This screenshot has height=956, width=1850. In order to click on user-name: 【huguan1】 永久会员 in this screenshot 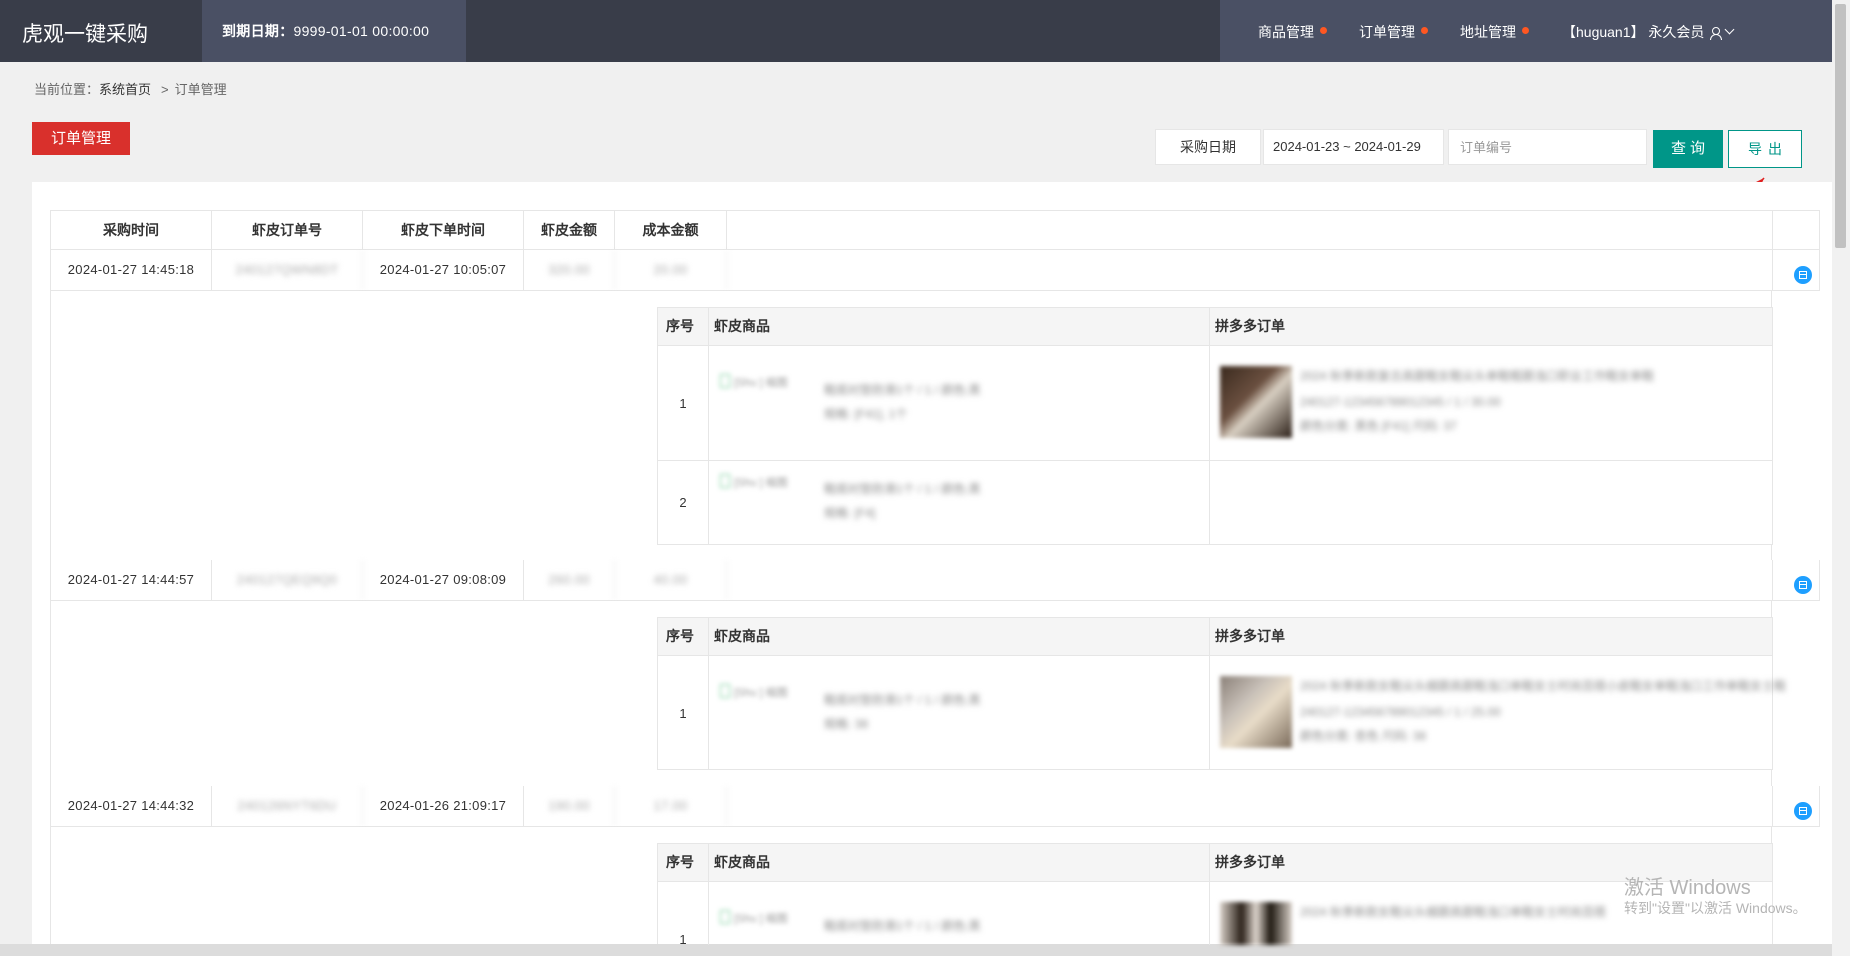, I will do `click(1633, 32)`.